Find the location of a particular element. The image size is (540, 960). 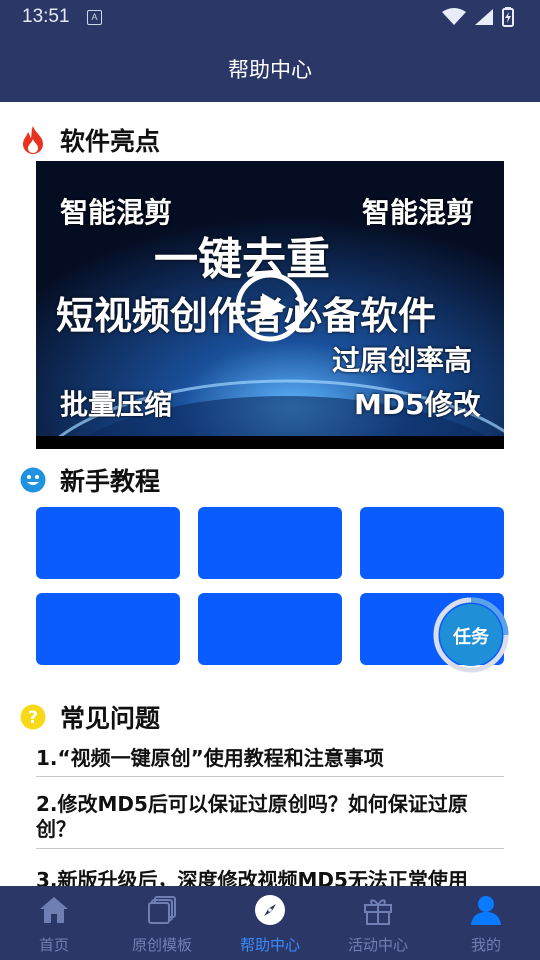

tutorials-title: 新手教程 is located at coordinates (110, 481).